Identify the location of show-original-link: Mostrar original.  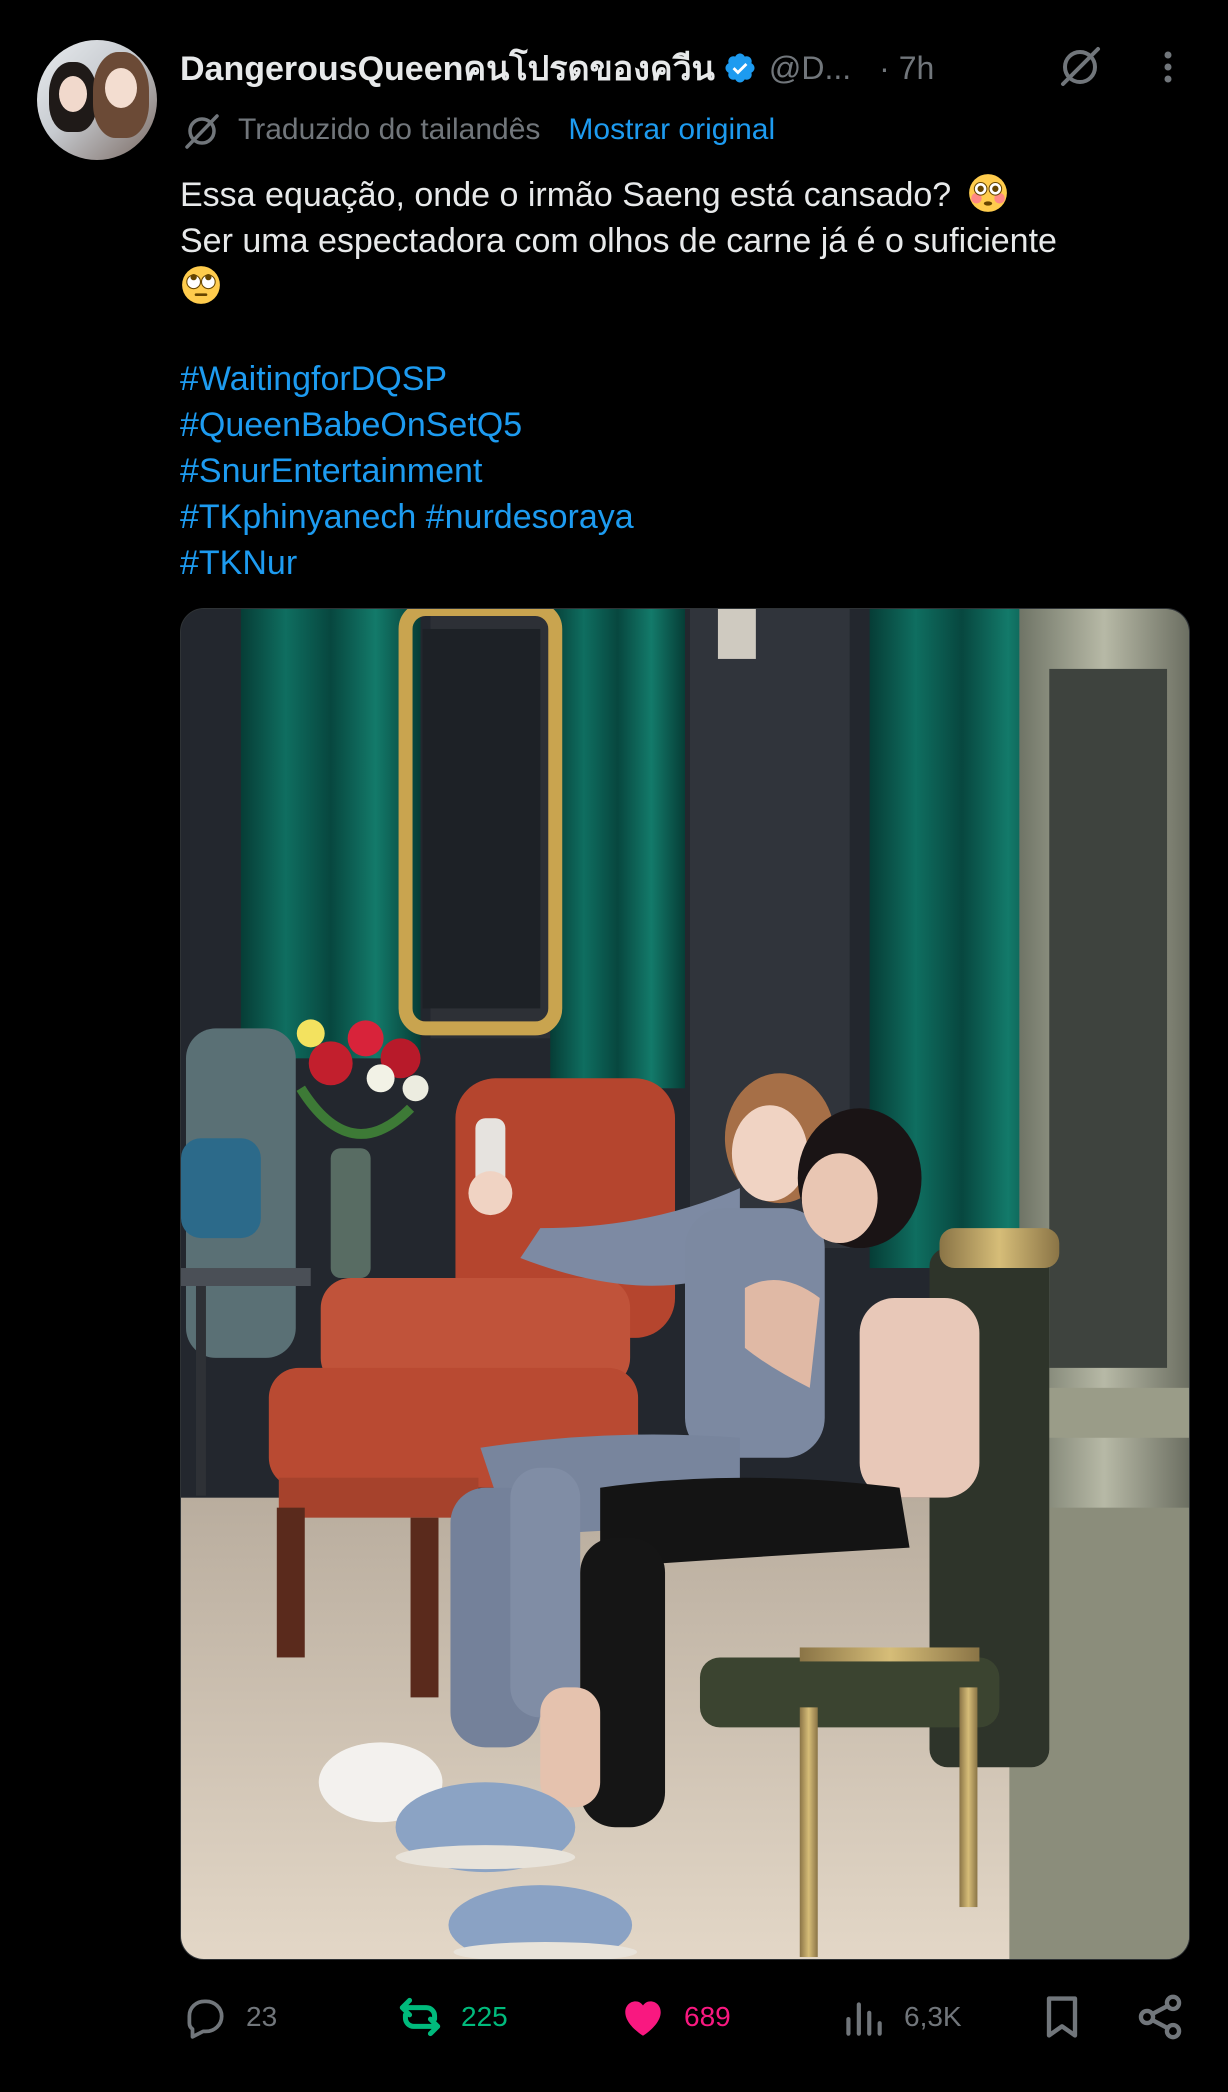
(671, 130).